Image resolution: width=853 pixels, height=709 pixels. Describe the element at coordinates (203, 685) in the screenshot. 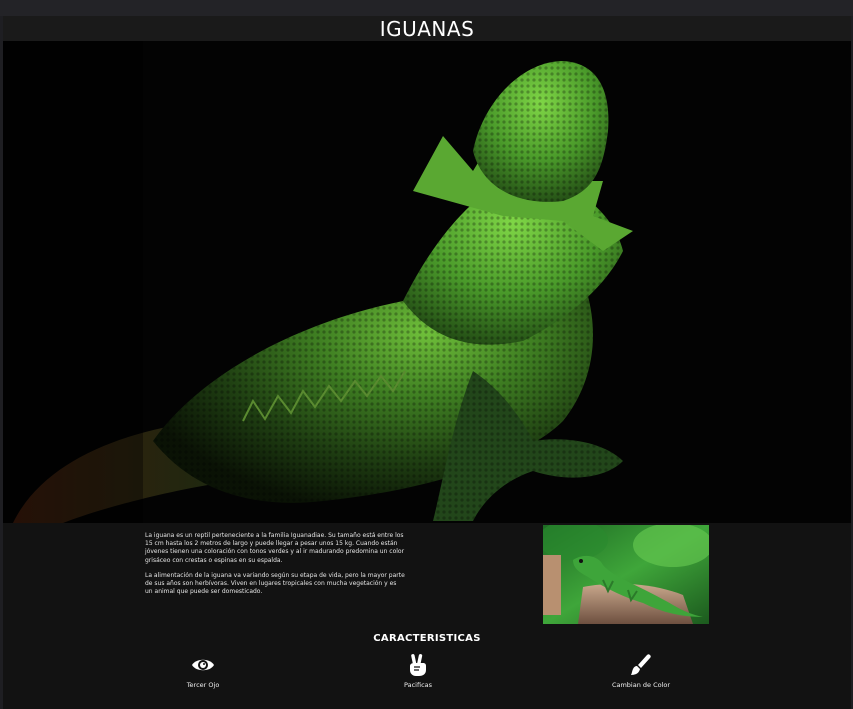

I see `feature-label: Tercer Ojo` at that location.